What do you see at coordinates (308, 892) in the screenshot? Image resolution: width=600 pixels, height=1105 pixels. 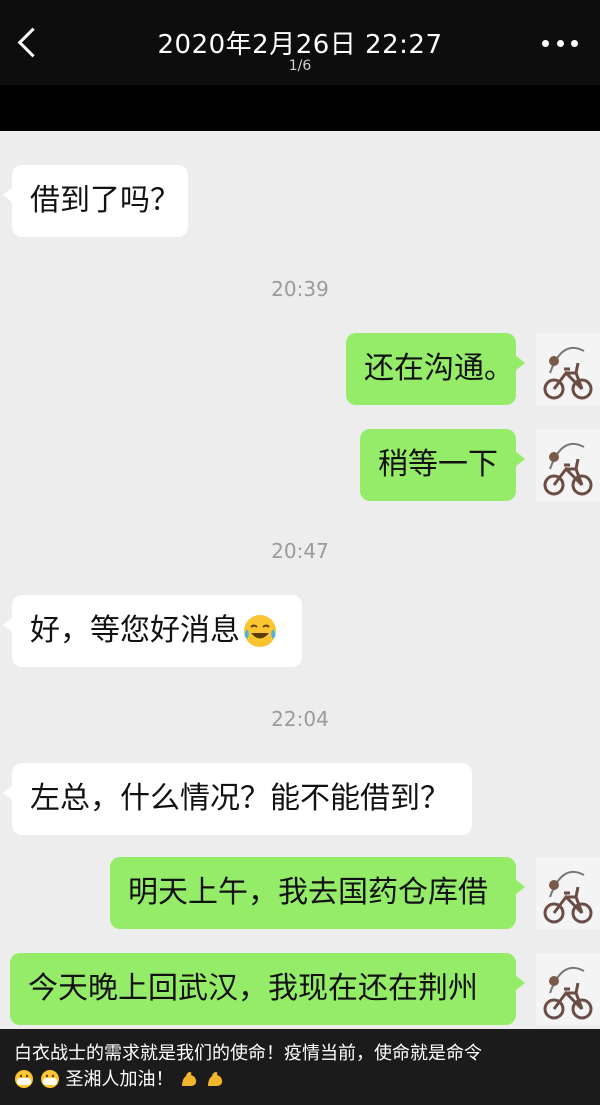 I see `message-text: 明天上午，我去国药仓库借` at bounding box center [308, 892].